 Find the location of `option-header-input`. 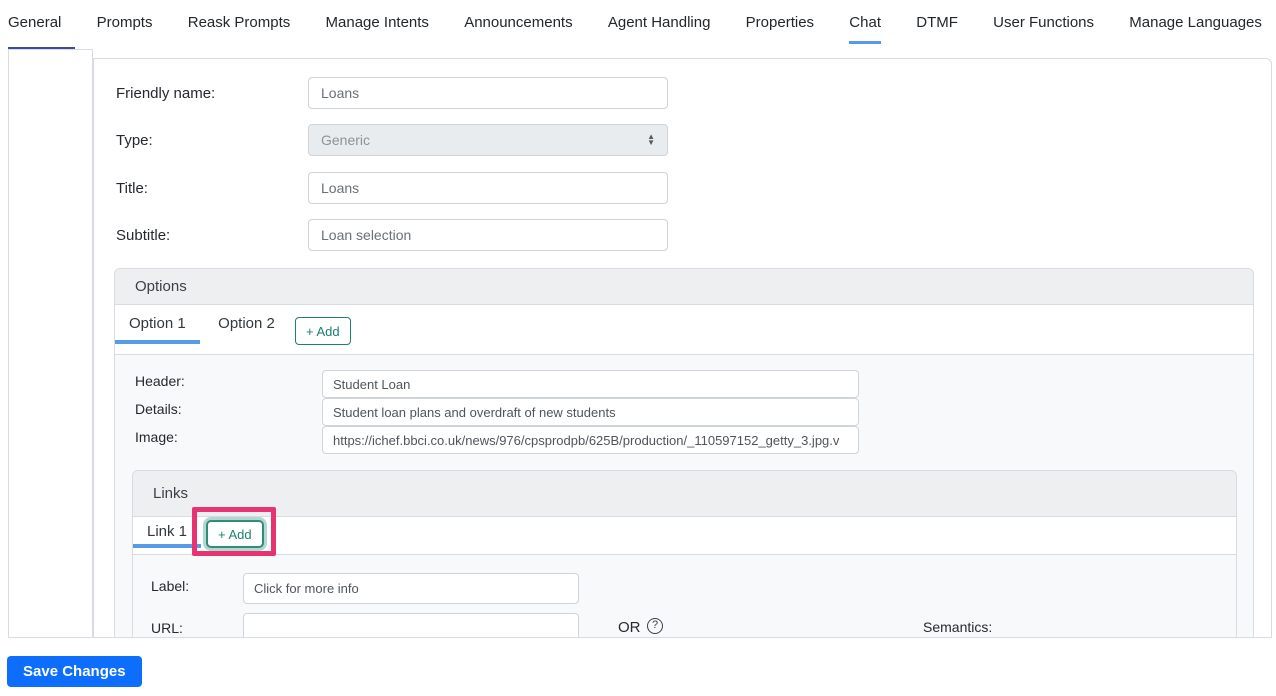

option-header-input is located at coordinates (590, 384).